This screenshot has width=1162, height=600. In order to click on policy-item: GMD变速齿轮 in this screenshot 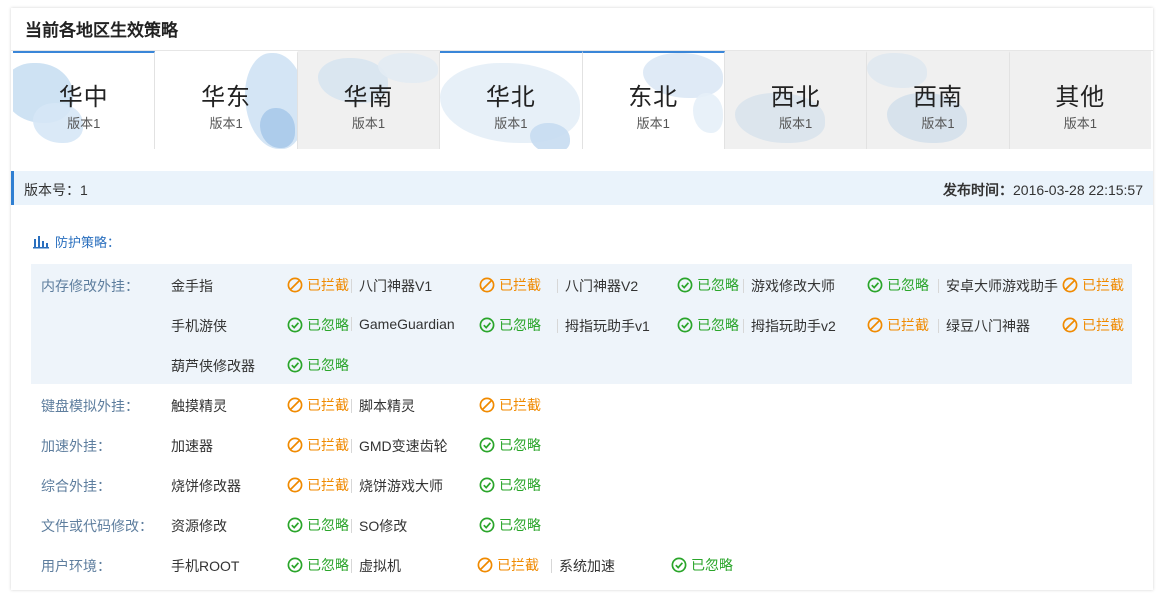, I will do `click(399, 446)`.